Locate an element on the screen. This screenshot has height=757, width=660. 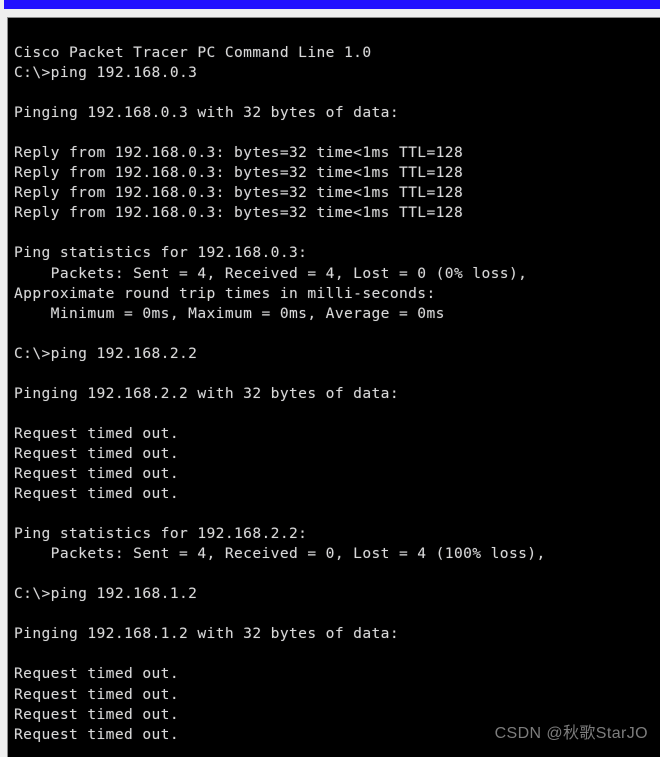
terminal-line: Ping statistics for 192.168.0.3: is located at coordinates (161, 253).